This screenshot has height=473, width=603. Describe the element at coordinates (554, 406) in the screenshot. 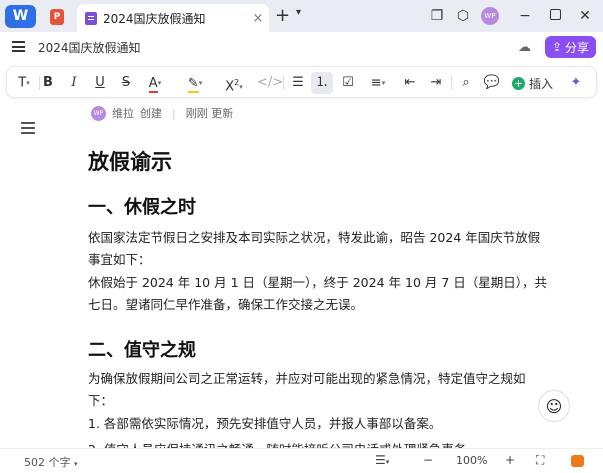

I see `assistant-icon: ☺` at that location.